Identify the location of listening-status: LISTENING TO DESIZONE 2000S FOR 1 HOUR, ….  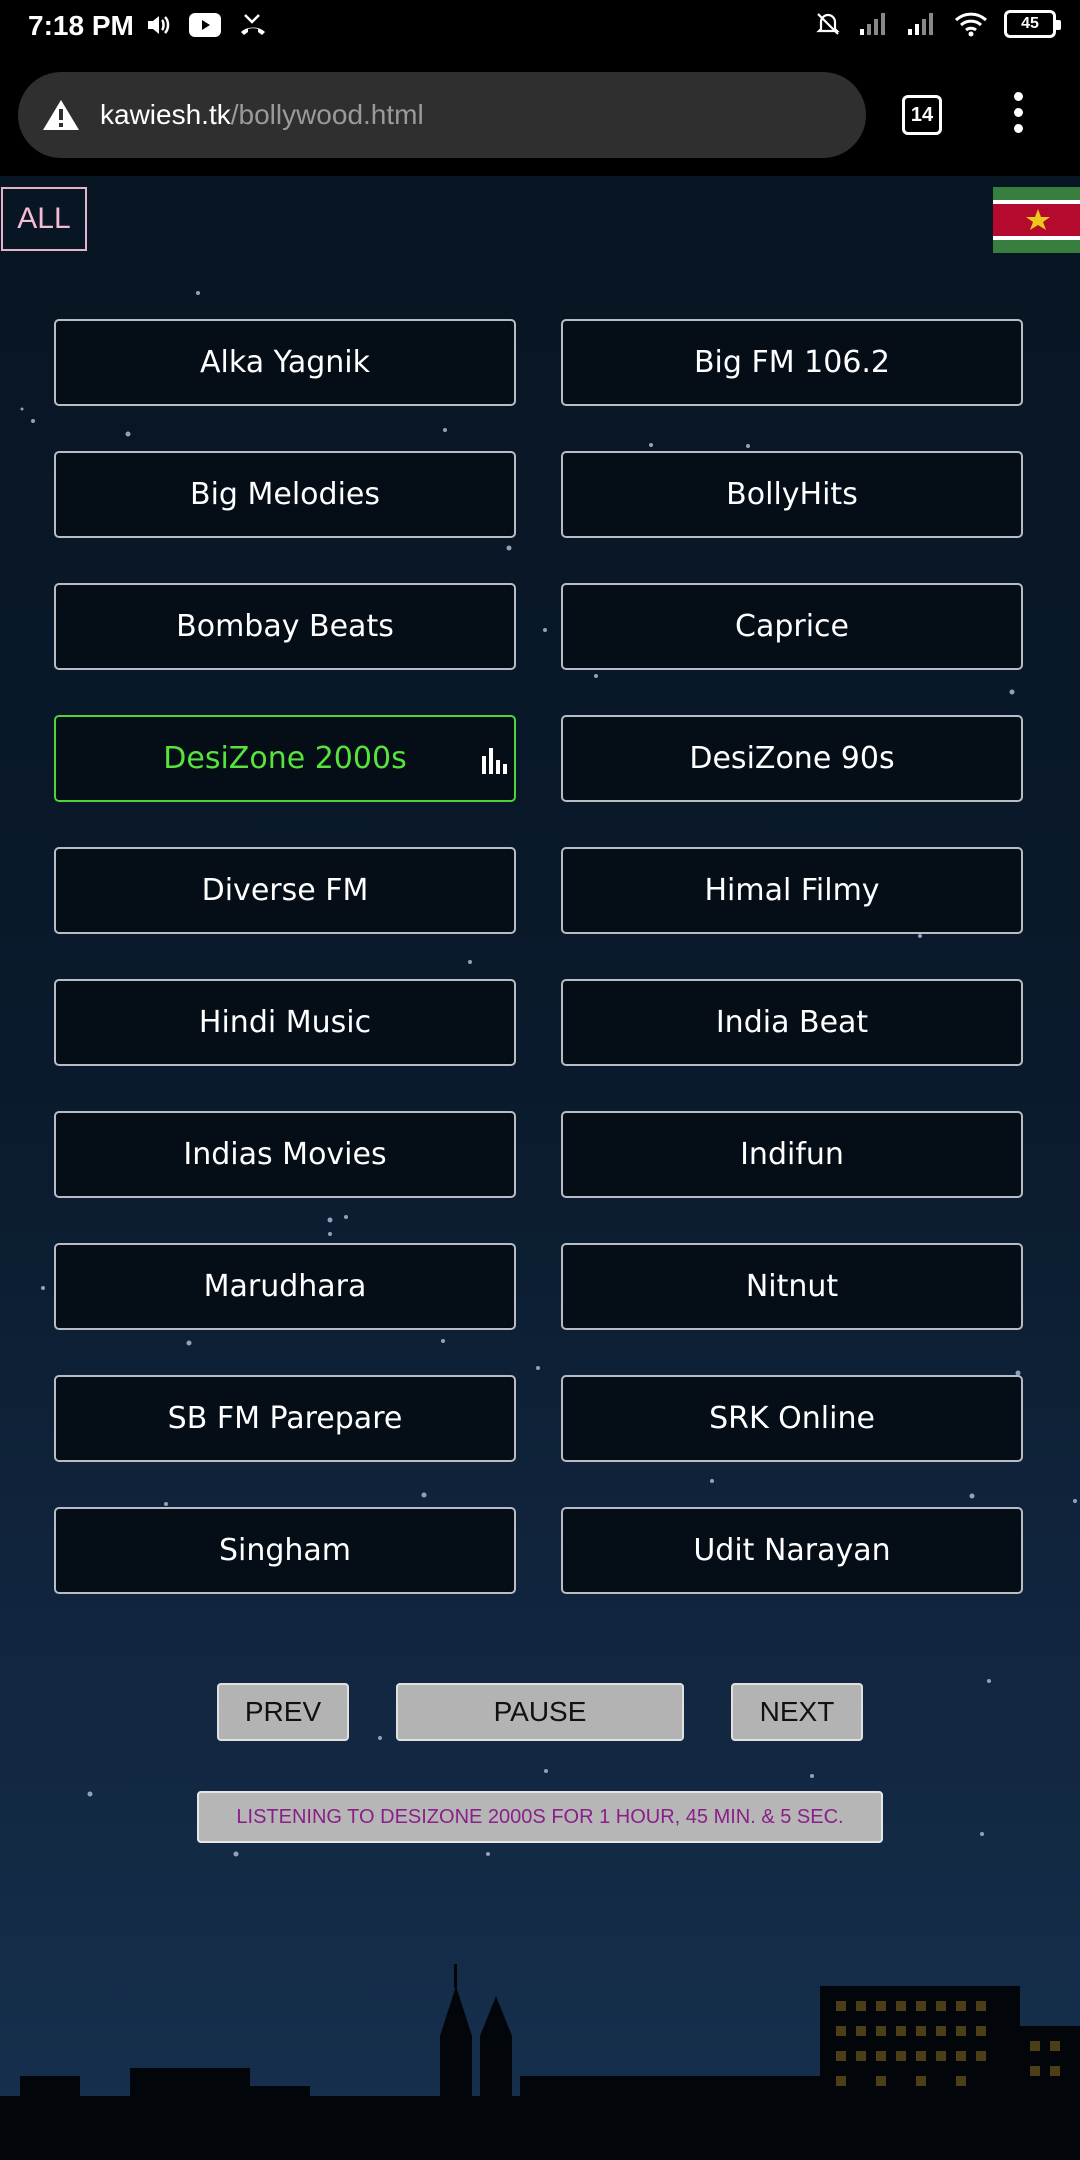
(540, 1817).